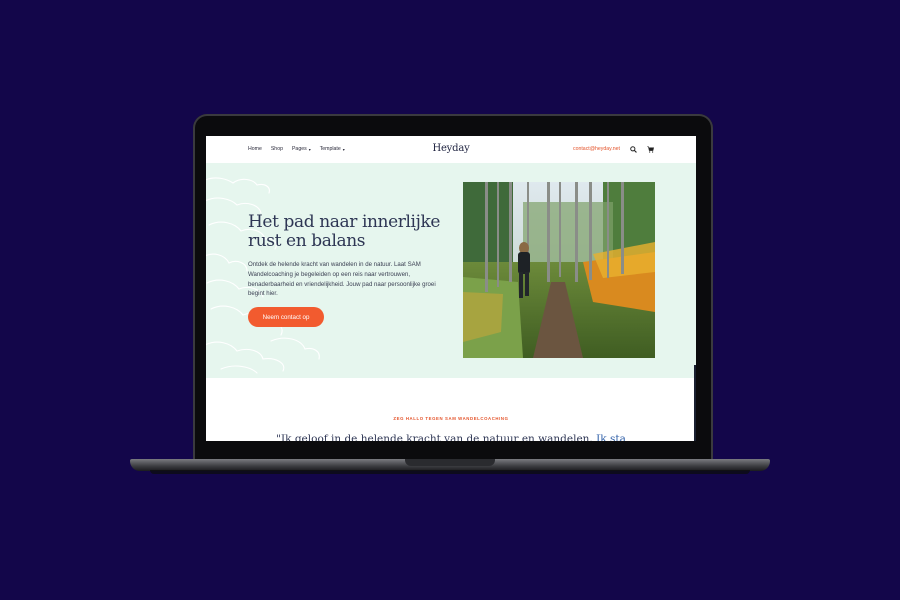 This screenshot has height=600, width=900. I want to click on header-actions: contact@heyday.net, so click(613, 149).